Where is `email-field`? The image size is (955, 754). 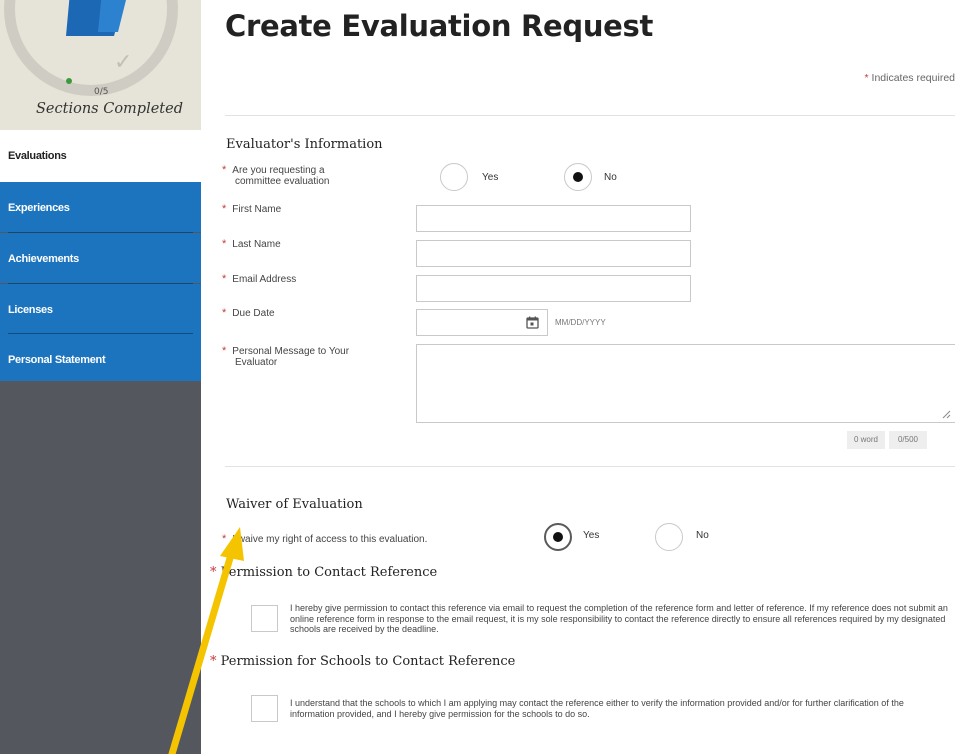 email-field is located at coordinates (553, 288).